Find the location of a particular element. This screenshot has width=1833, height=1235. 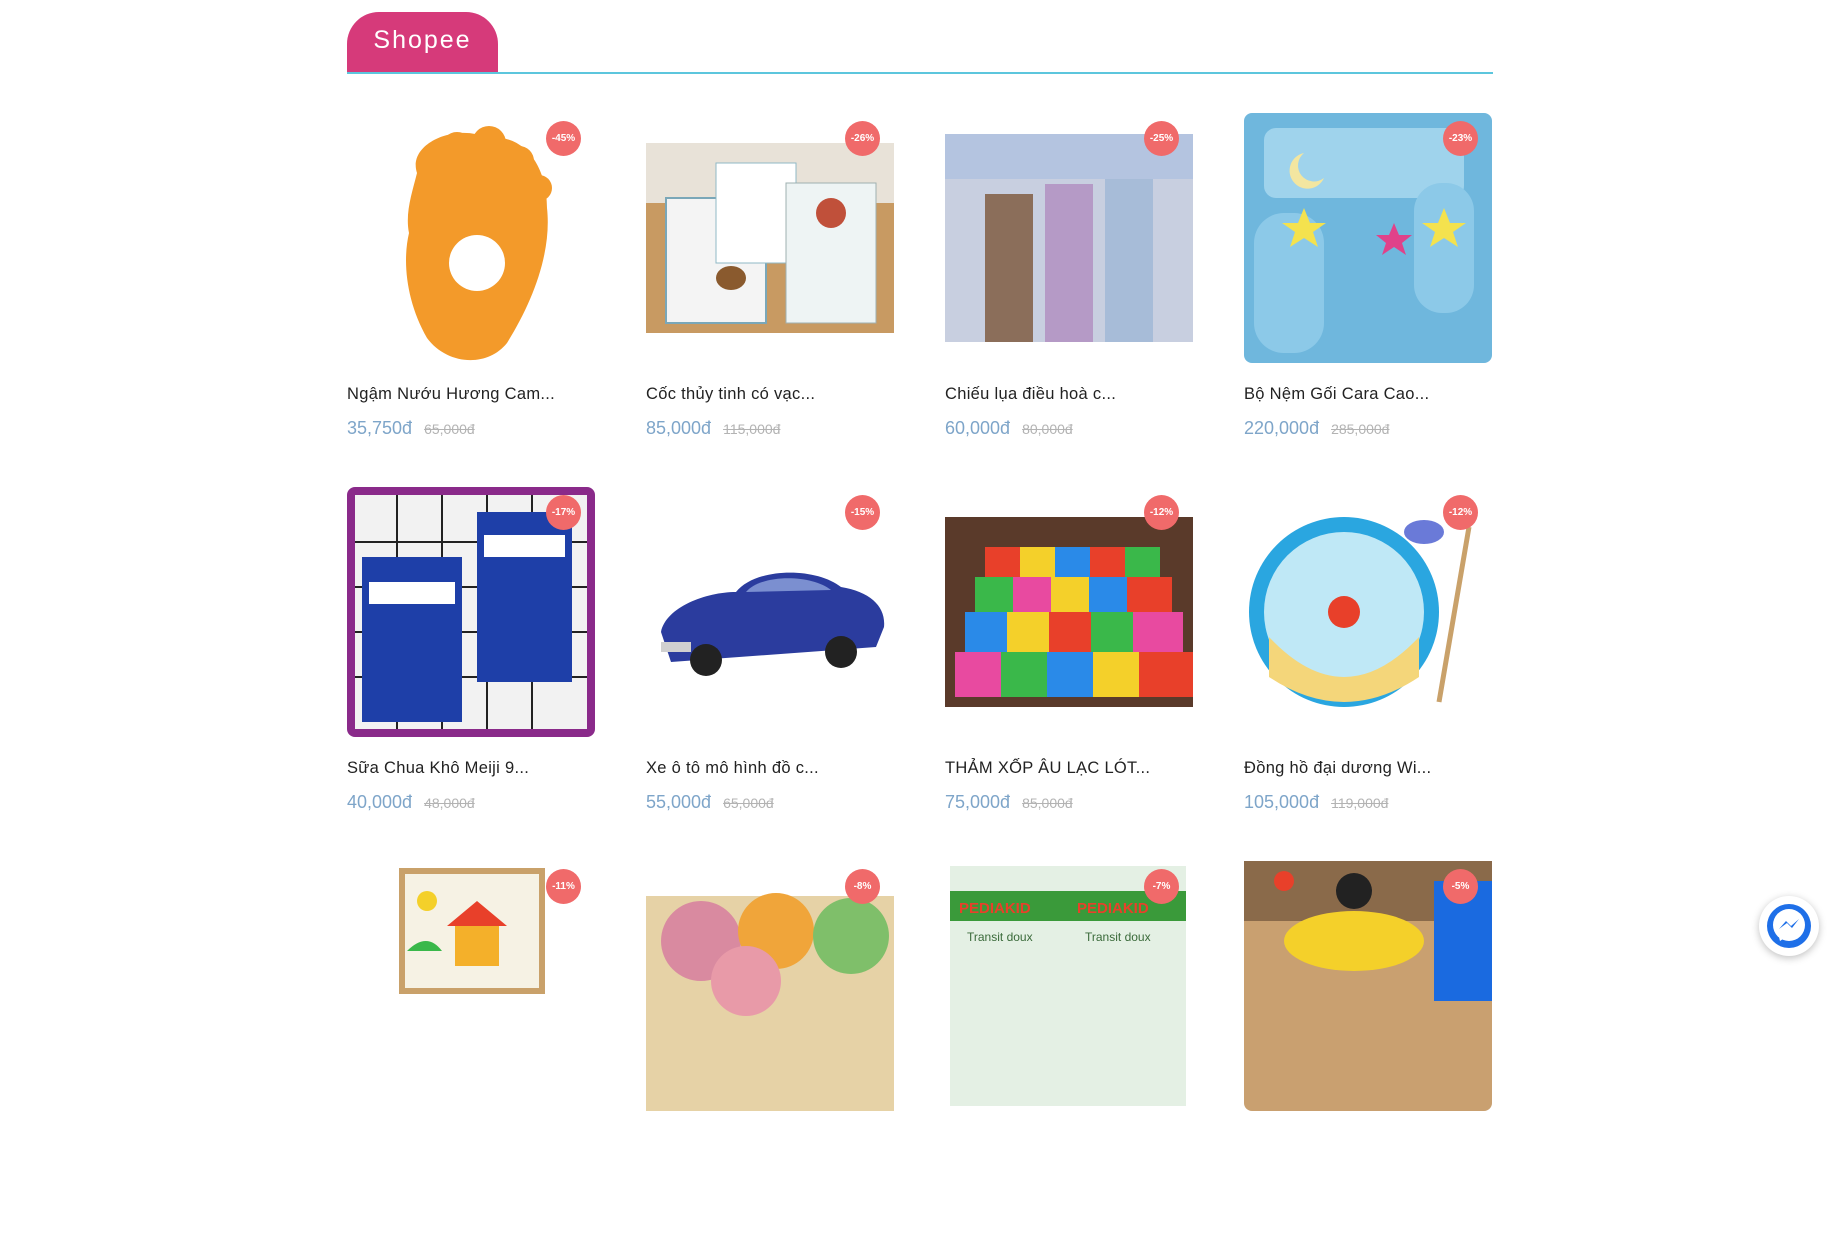

product-price: 75,000đ is located at coordinates (978, 802).